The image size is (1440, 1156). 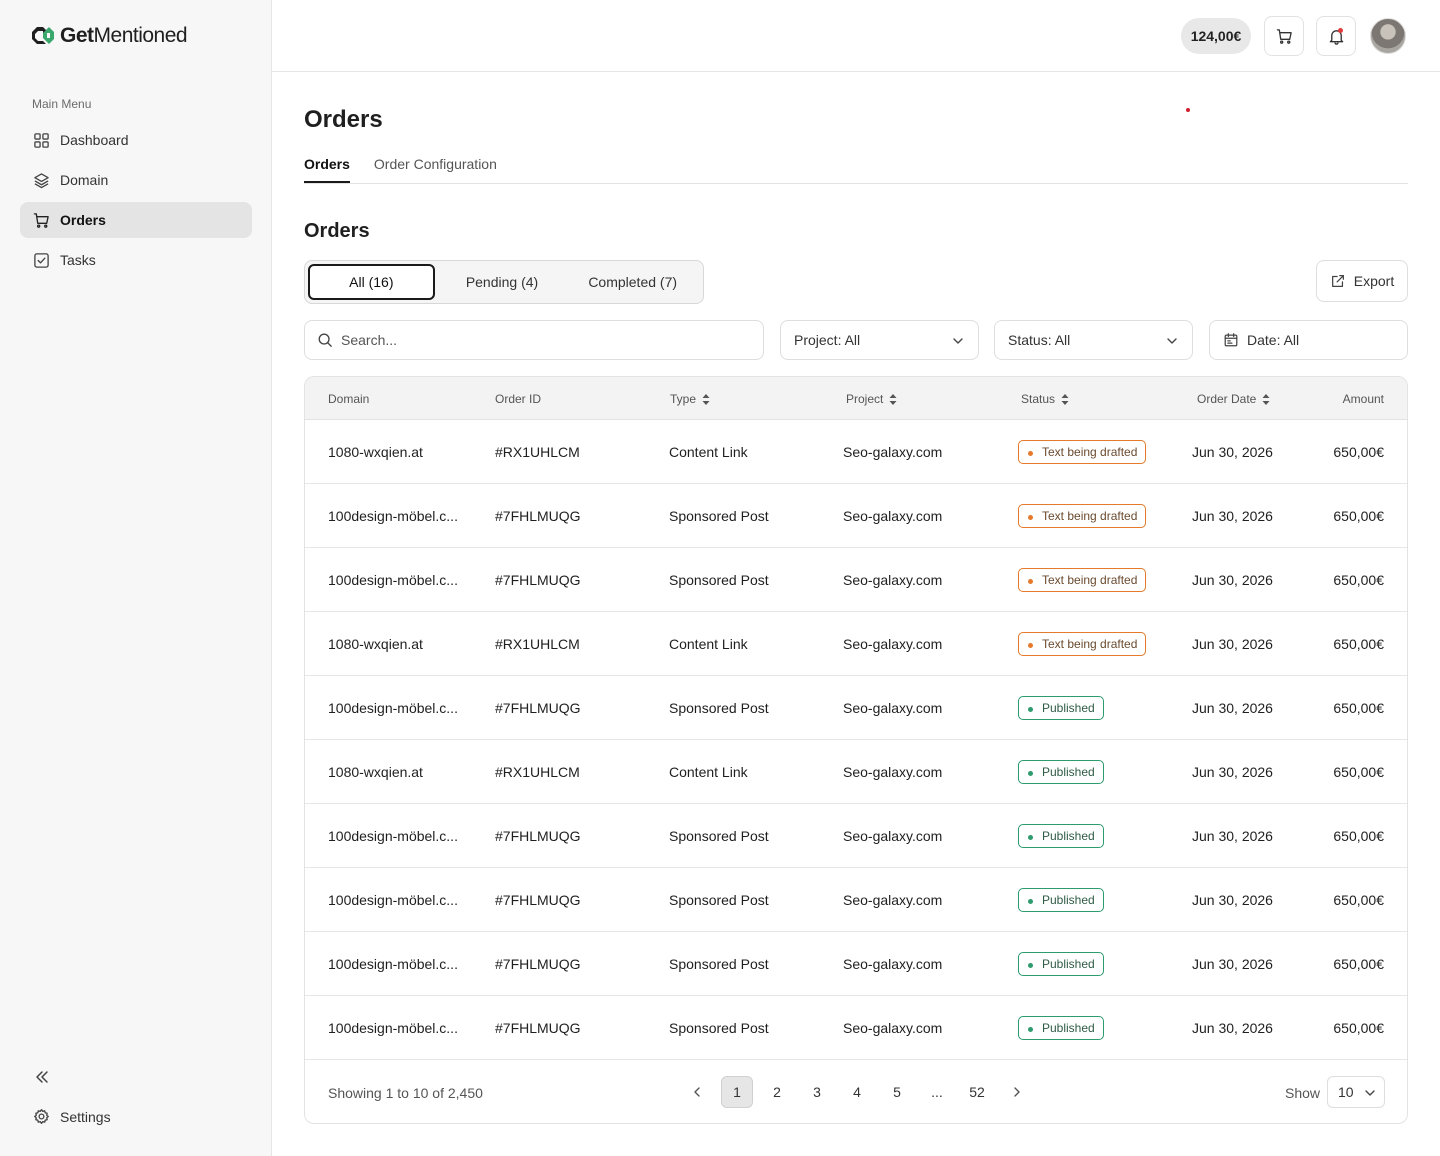 What do you see at coordinates (1308, 340) in the screenshot?
I see `date-filter-select: Date: All` at bounding box center [1308, 340].